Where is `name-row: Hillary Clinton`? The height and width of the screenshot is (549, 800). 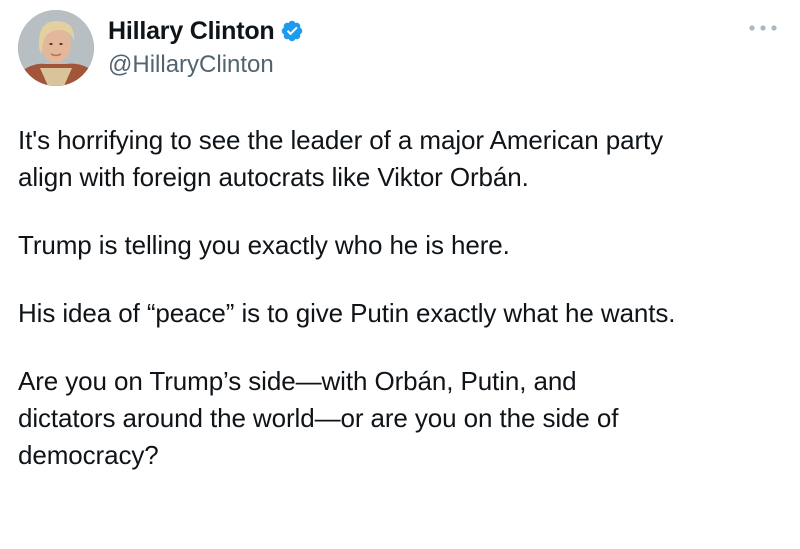
name-row: Hillary Clinton is located at coordinates (206, 31).